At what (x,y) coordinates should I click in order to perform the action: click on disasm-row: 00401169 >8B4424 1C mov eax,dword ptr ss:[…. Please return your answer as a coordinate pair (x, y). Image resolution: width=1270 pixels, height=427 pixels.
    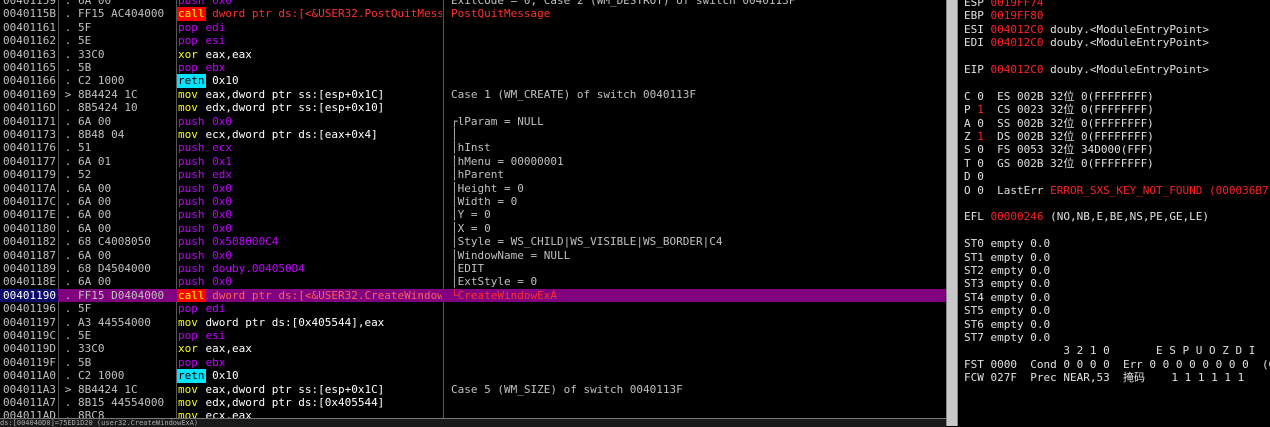
    Looking at the image, I should click on (473, 94).